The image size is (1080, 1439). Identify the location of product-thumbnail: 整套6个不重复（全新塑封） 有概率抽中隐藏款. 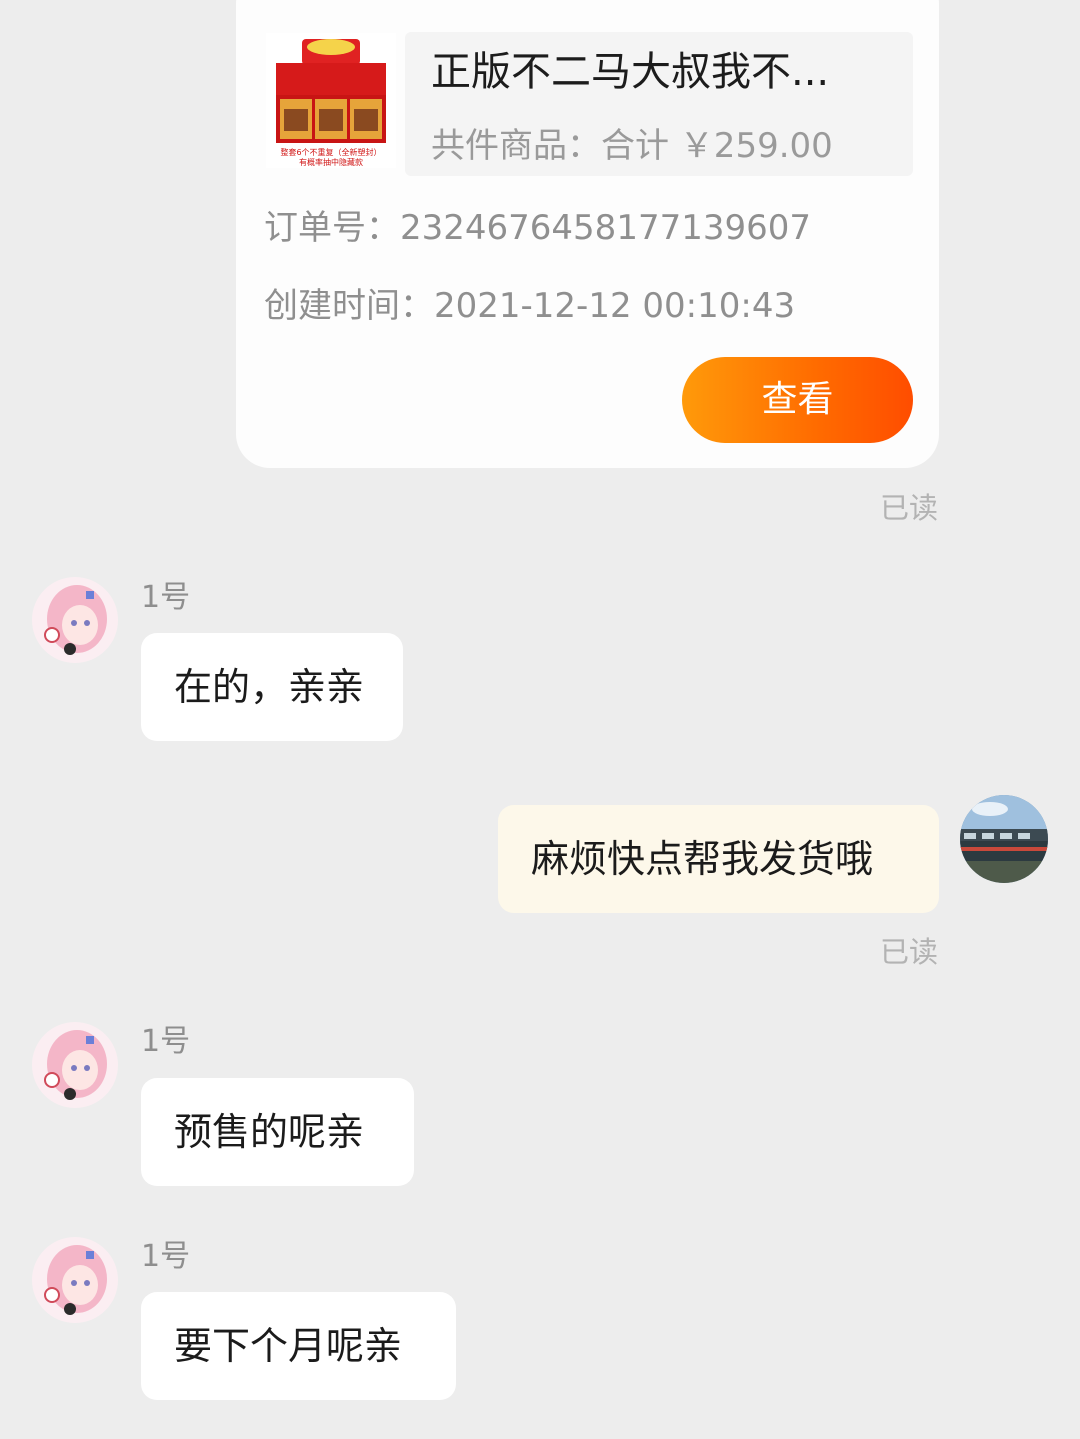
(331, 100).